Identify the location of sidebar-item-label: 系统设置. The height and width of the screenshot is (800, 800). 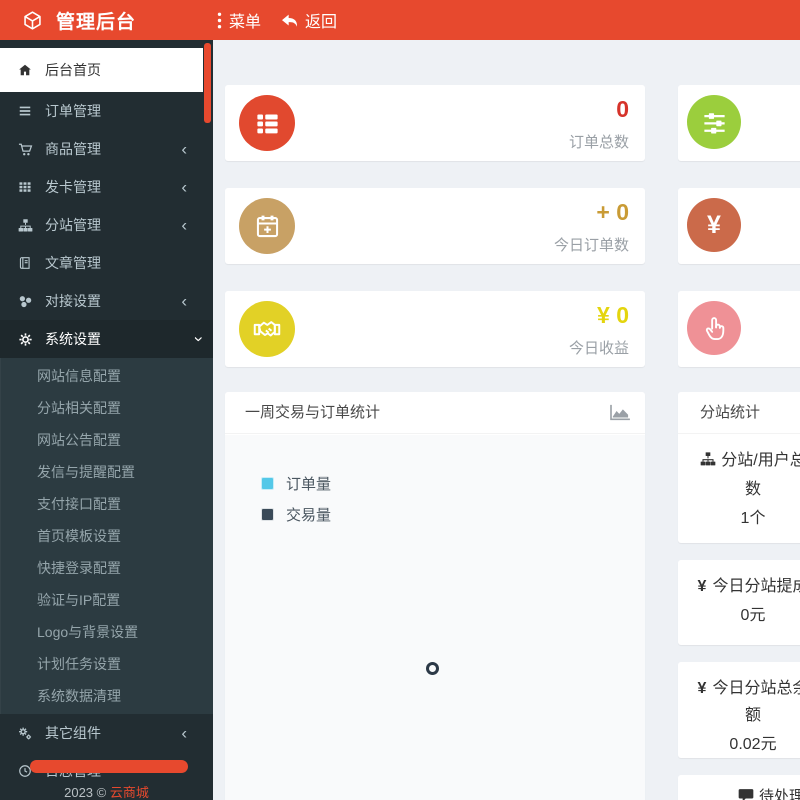
(73, 339).